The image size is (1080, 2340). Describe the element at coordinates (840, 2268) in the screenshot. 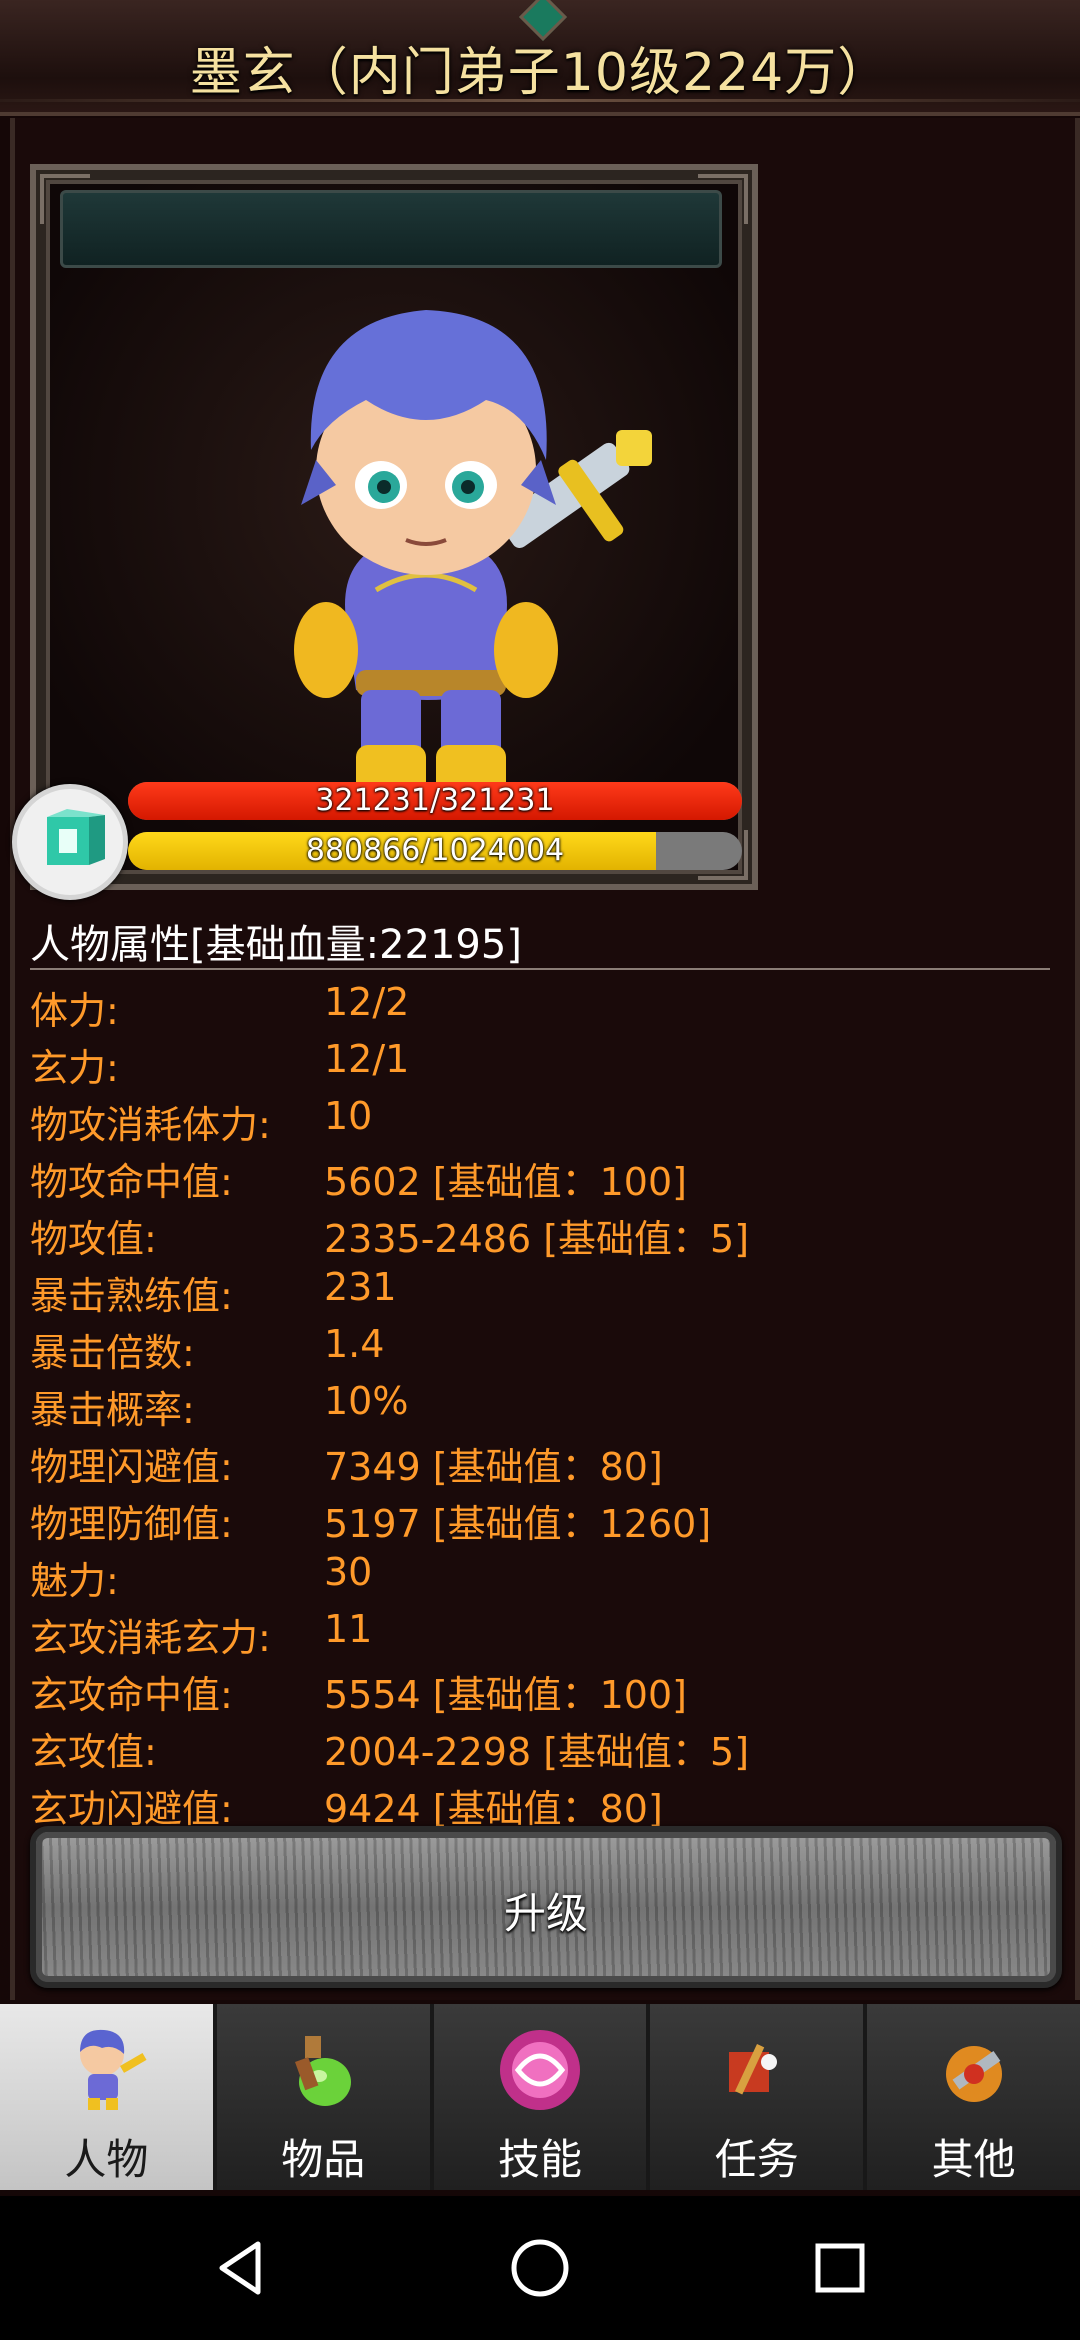

I see `recent-apps-icon` at that location.